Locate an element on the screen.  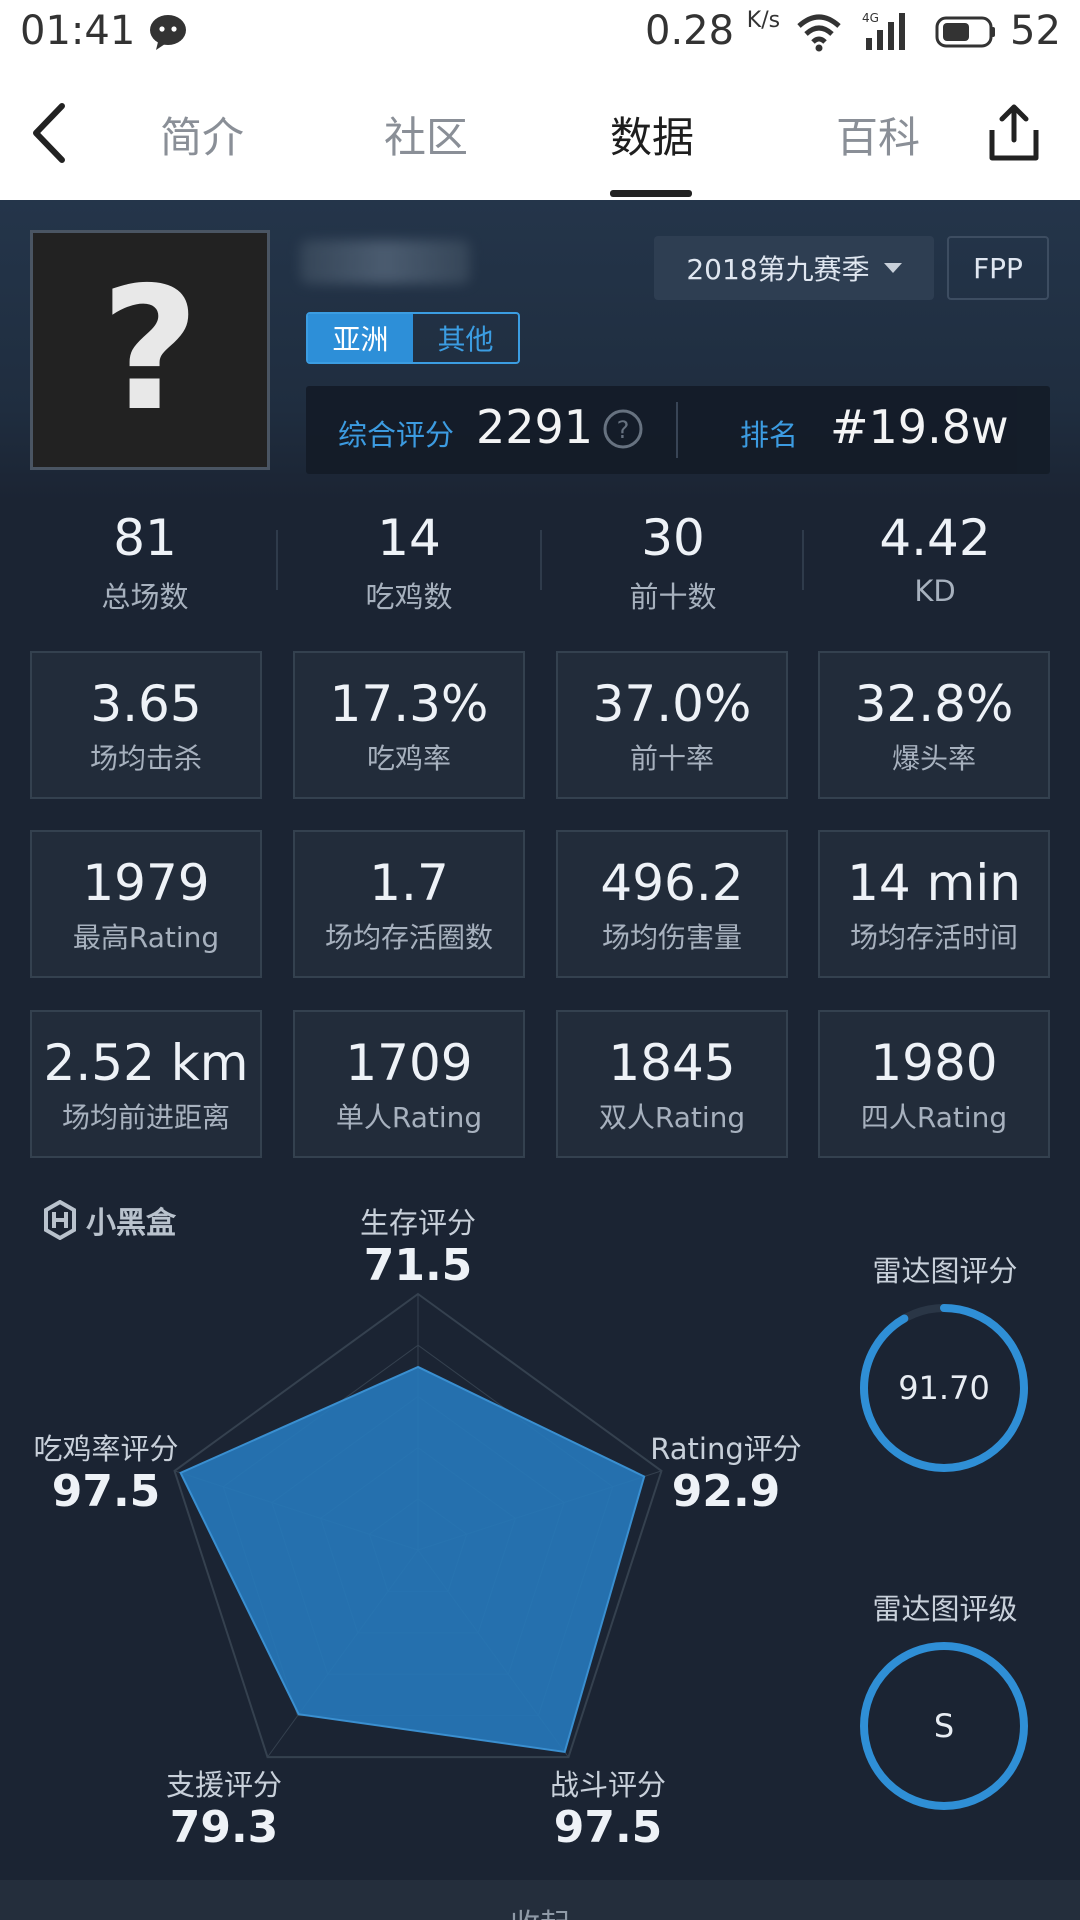
avatar: ? is located at coordinates (150, 350).